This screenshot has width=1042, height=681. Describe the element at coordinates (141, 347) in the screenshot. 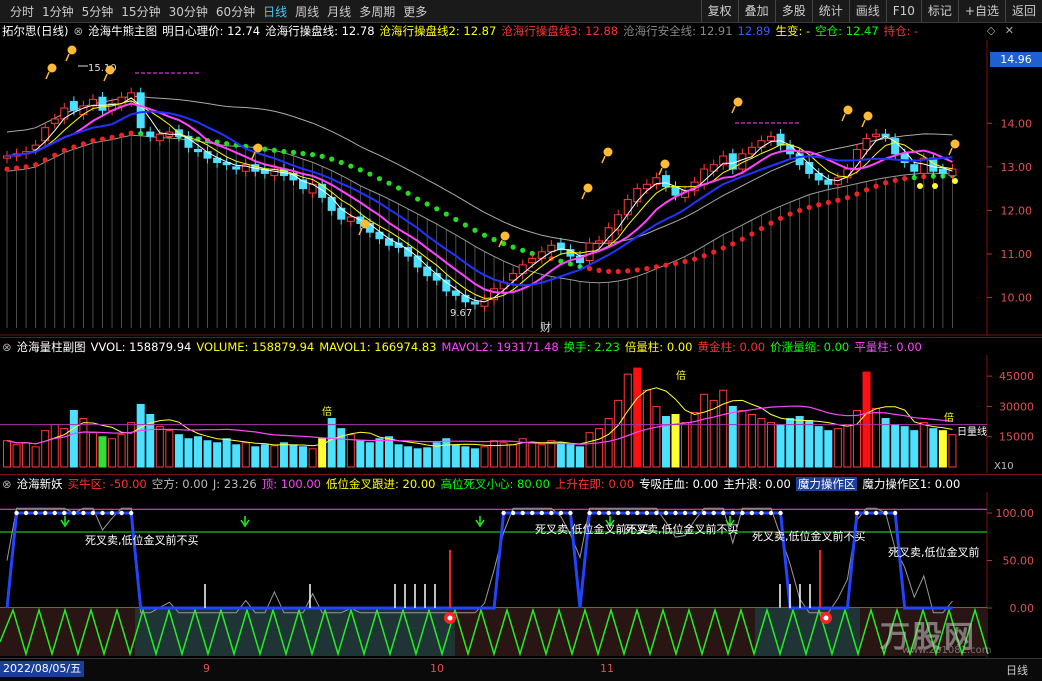

I see `indicator-value: VVOL: 158879.94` at that location.